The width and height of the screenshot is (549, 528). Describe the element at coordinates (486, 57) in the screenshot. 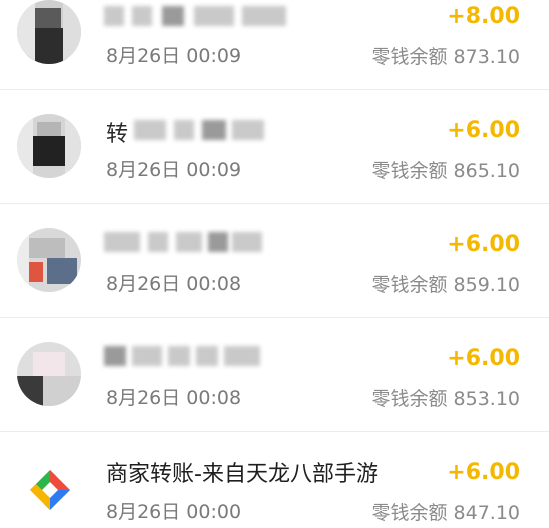

I see `balance-value: 873.10` at that location.